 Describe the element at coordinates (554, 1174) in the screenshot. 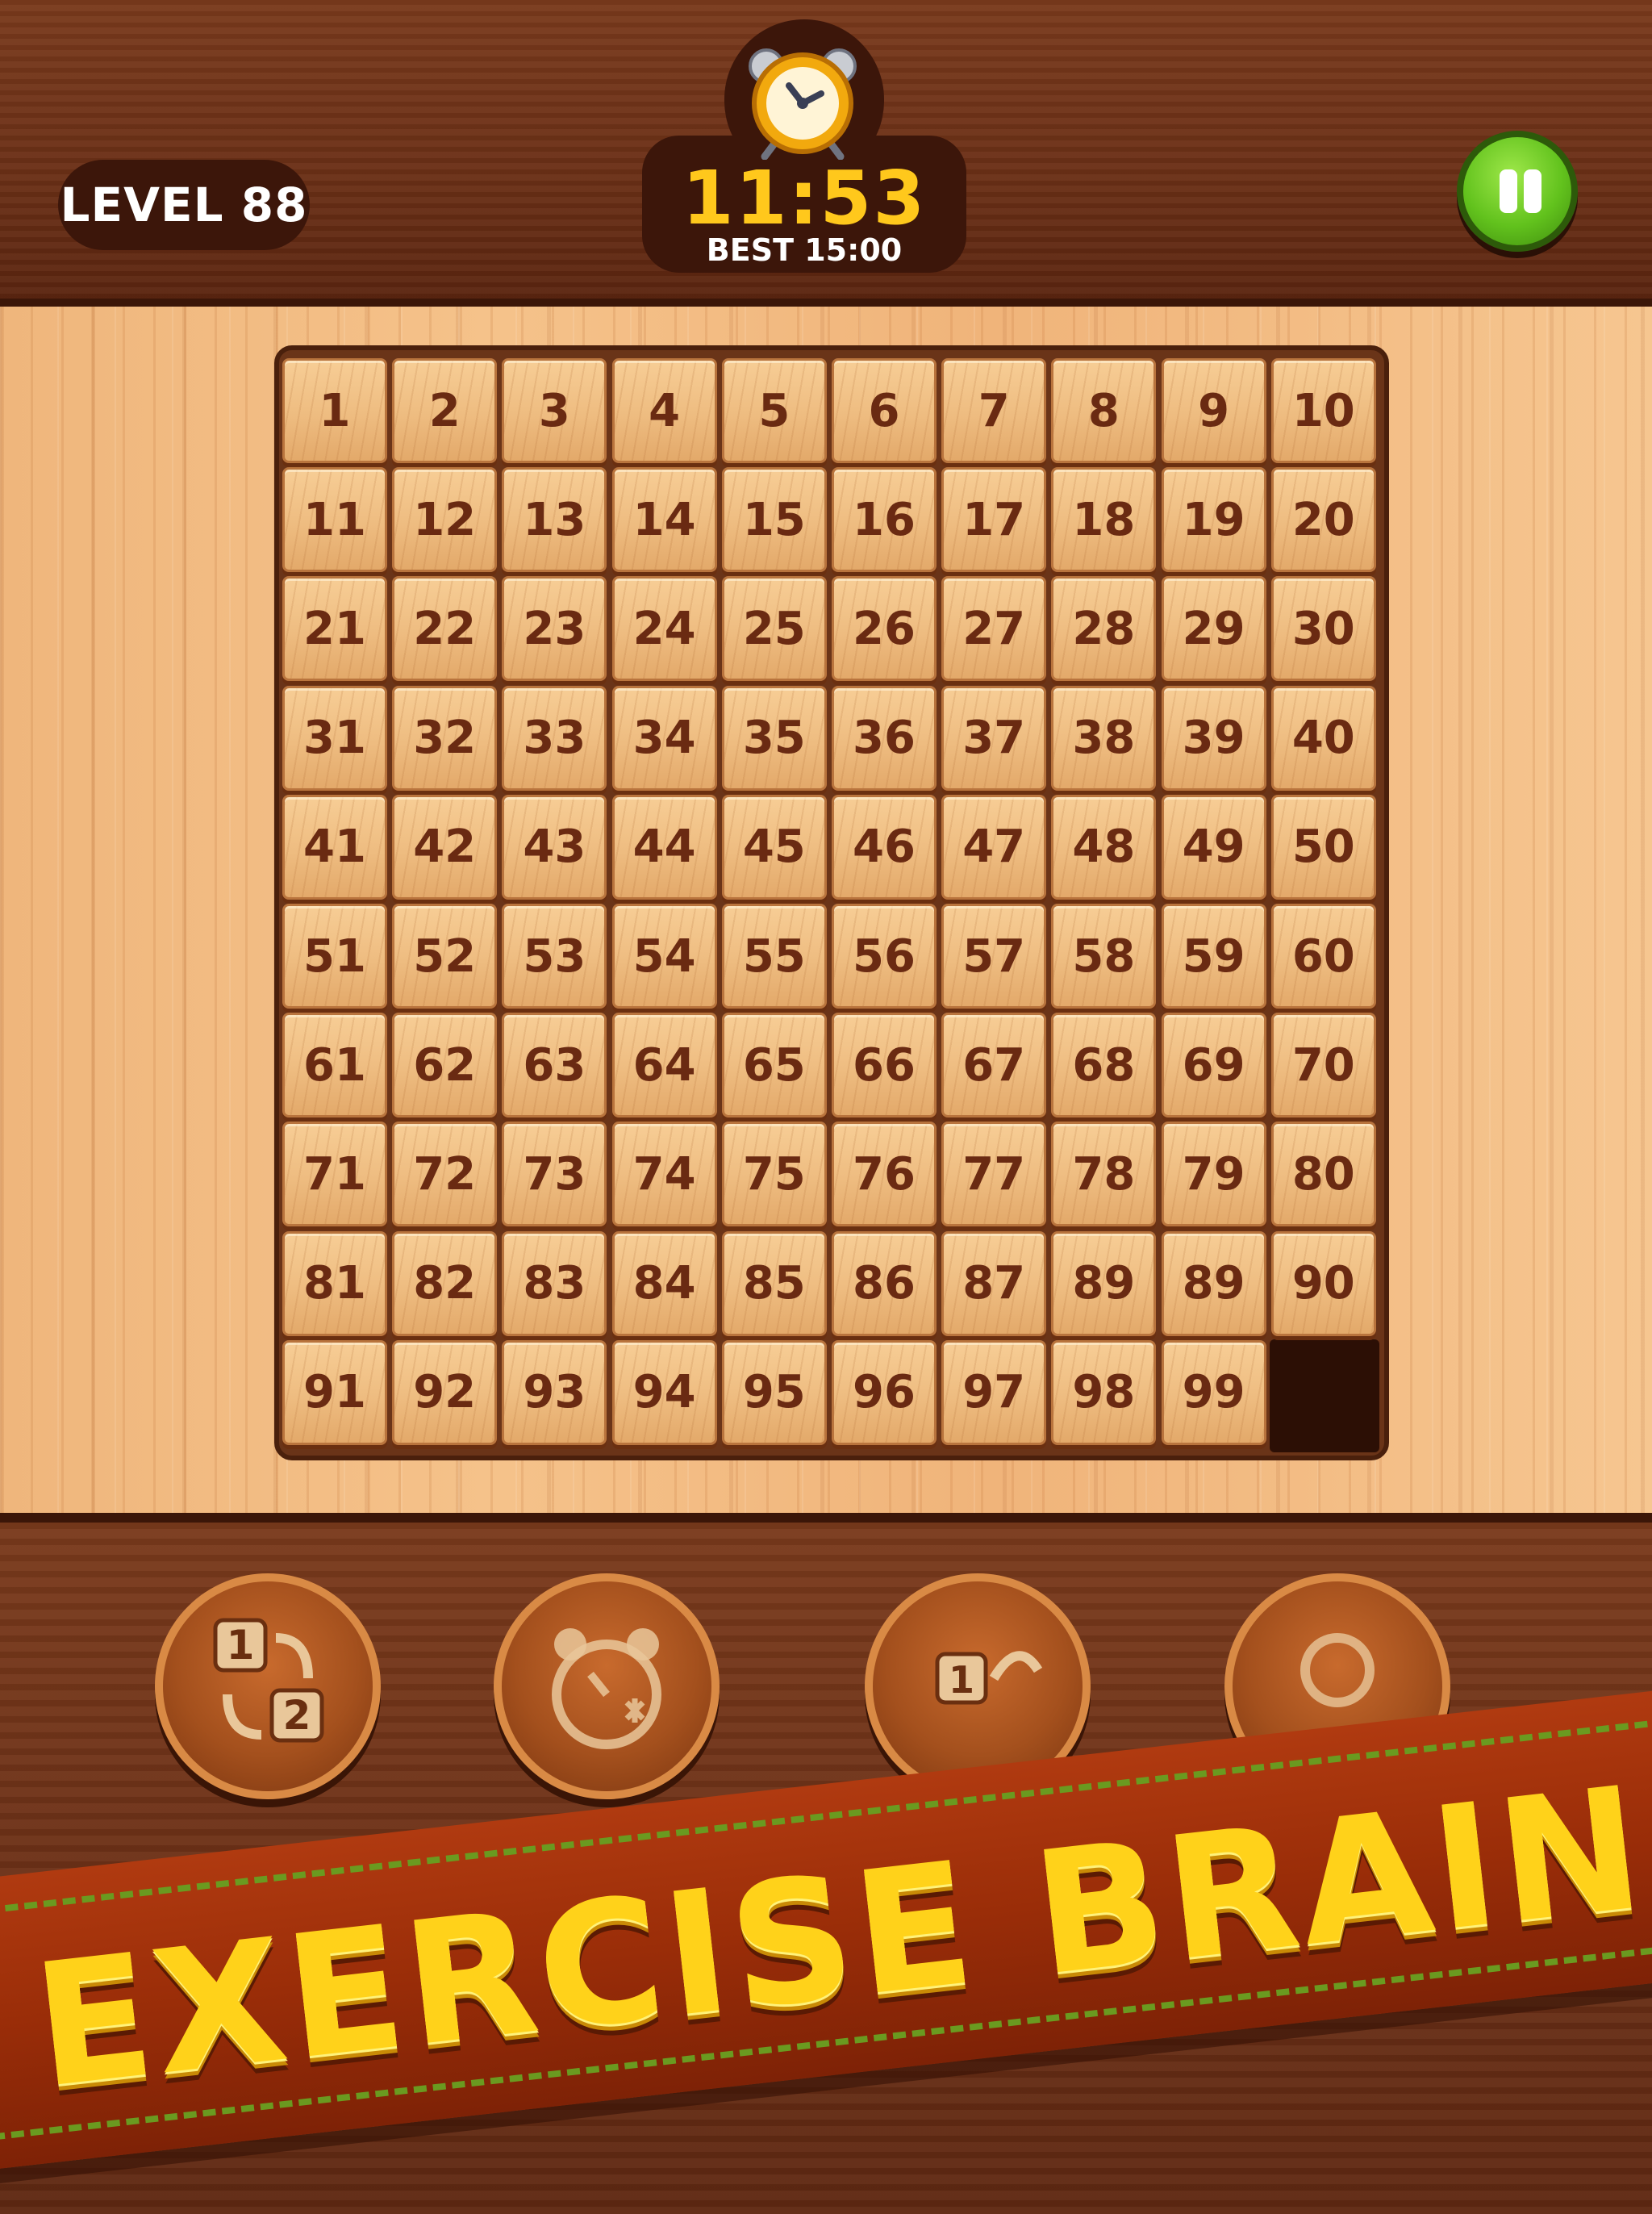

I see `number-tile: 73` at that location.